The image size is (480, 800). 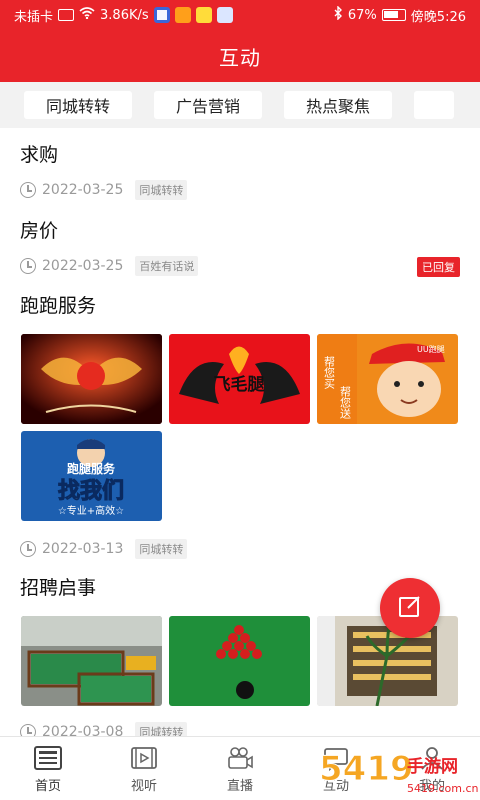 What do you see at coordinates (91, 510) in the screenshot?
I see `image-text: ☆专业+高效☆` at bounding box center [91, 510].